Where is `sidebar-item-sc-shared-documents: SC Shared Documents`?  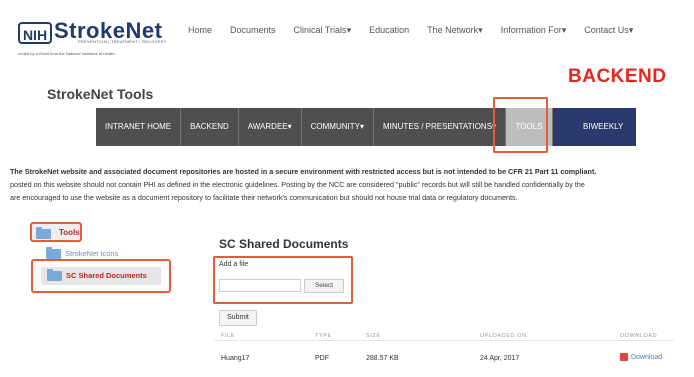 sidebar-item-sc-shared-documents: SC Shared Documents is located at coordinates (101, 276).